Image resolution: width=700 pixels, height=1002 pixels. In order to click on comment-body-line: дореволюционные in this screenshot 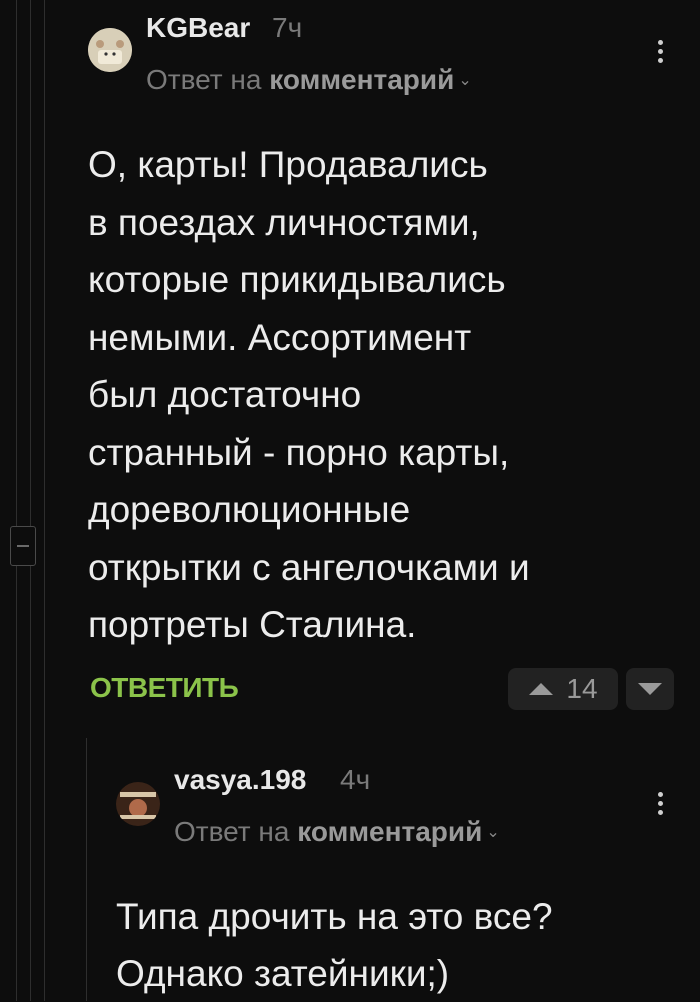, I will do `click(249, 509)`.